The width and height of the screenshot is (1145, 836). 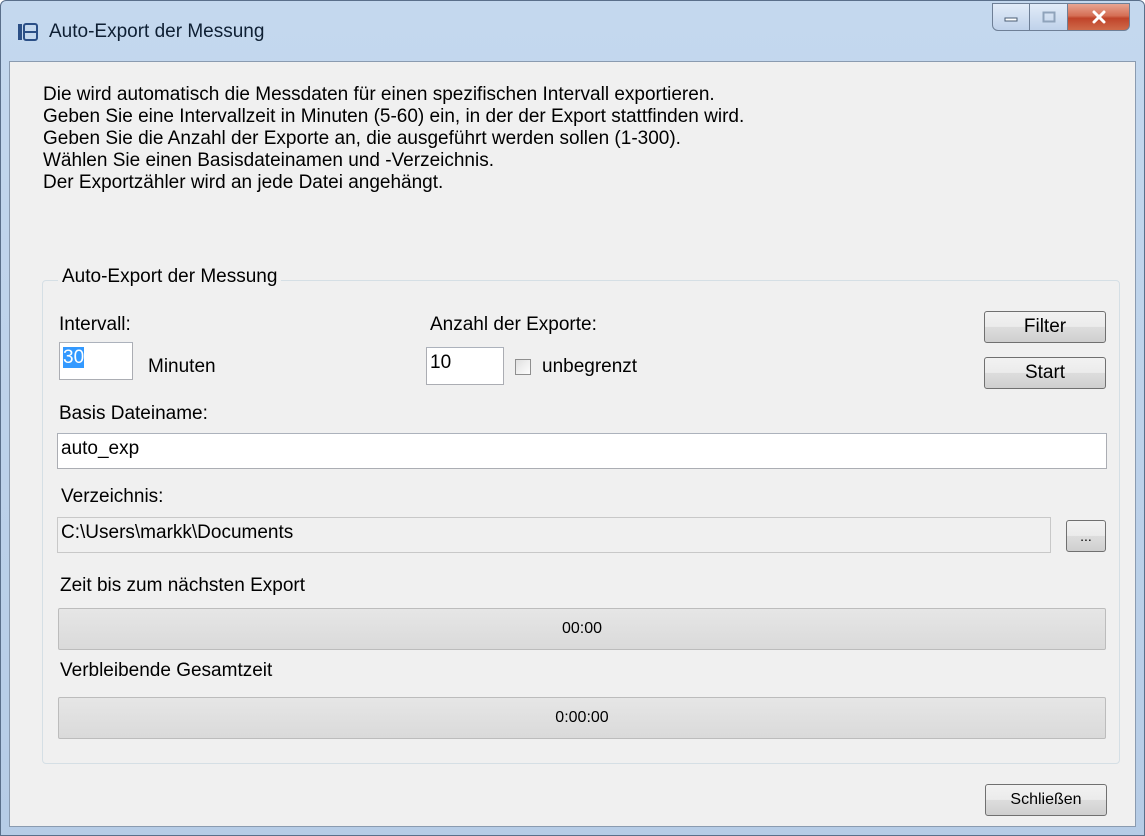 I want to click on next-export-label: Zeit bis zum nächsten Export, so click(x=182, y=585).